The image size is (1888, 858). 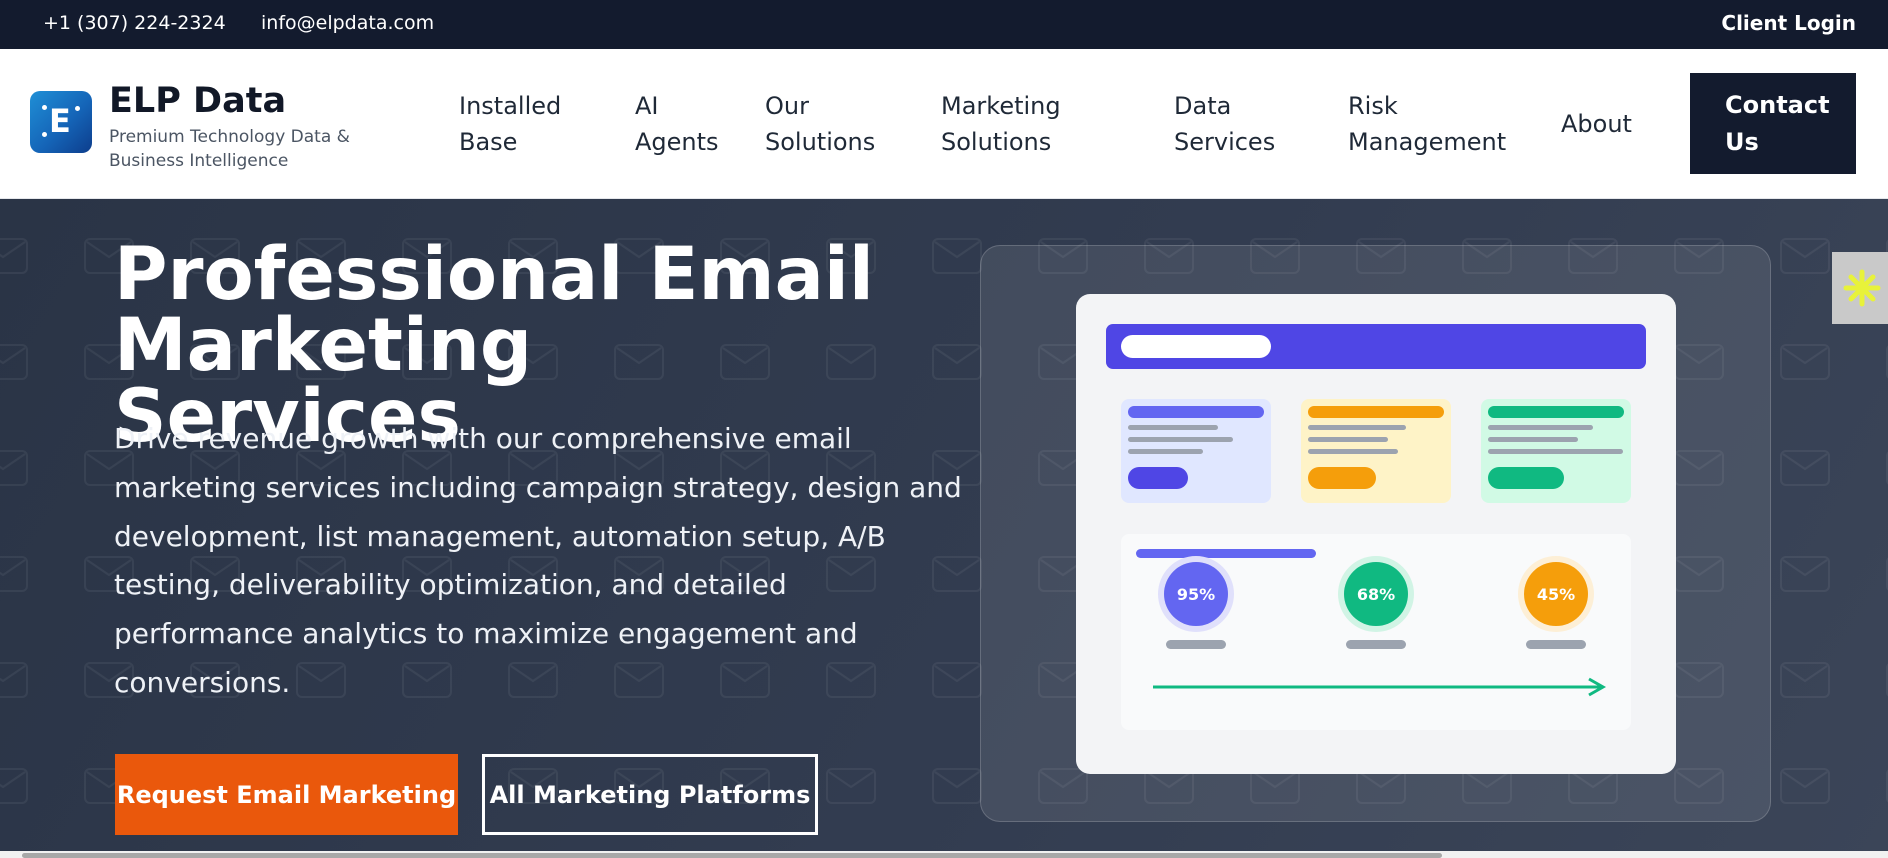 I want to click on logo-letter: E, so click(x=60, y=121).